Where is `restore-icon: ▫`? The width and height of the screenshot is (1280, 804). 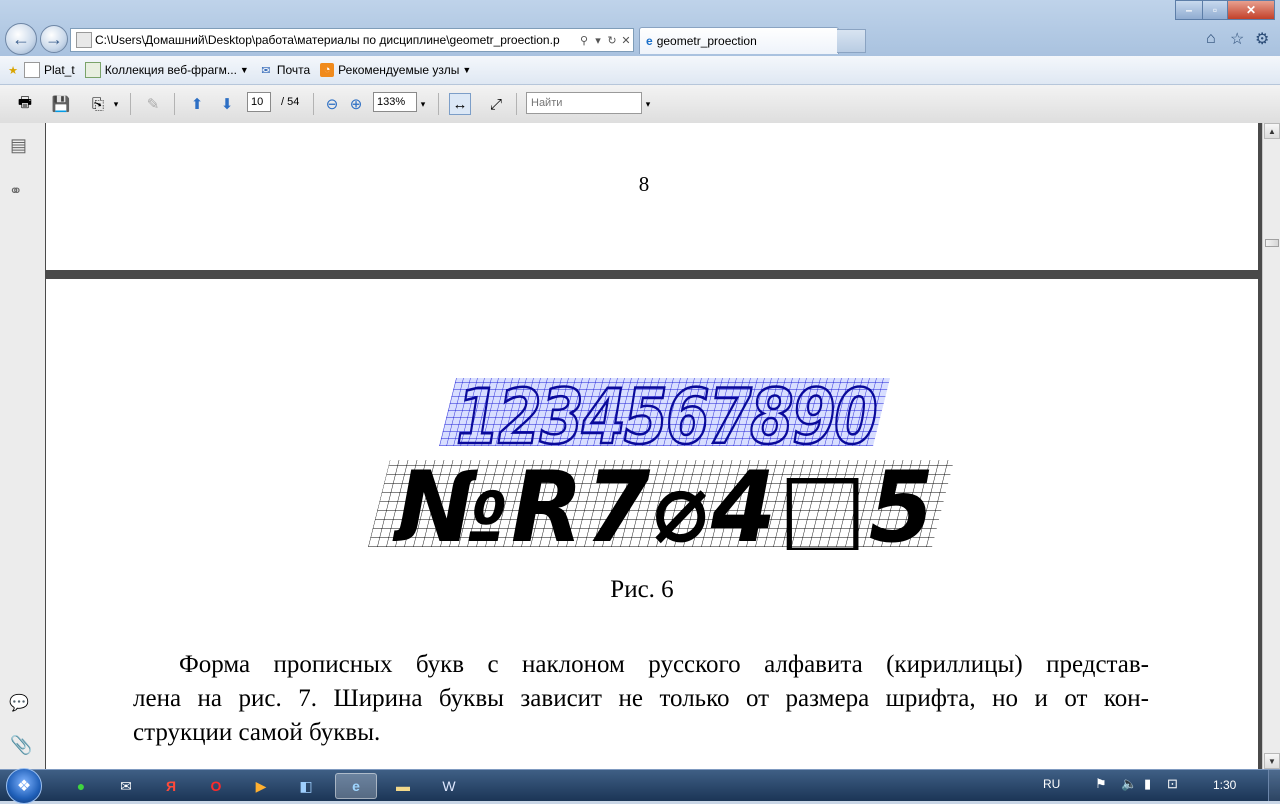 restore-icon: ▫ is located at coordinates (1215, 10).